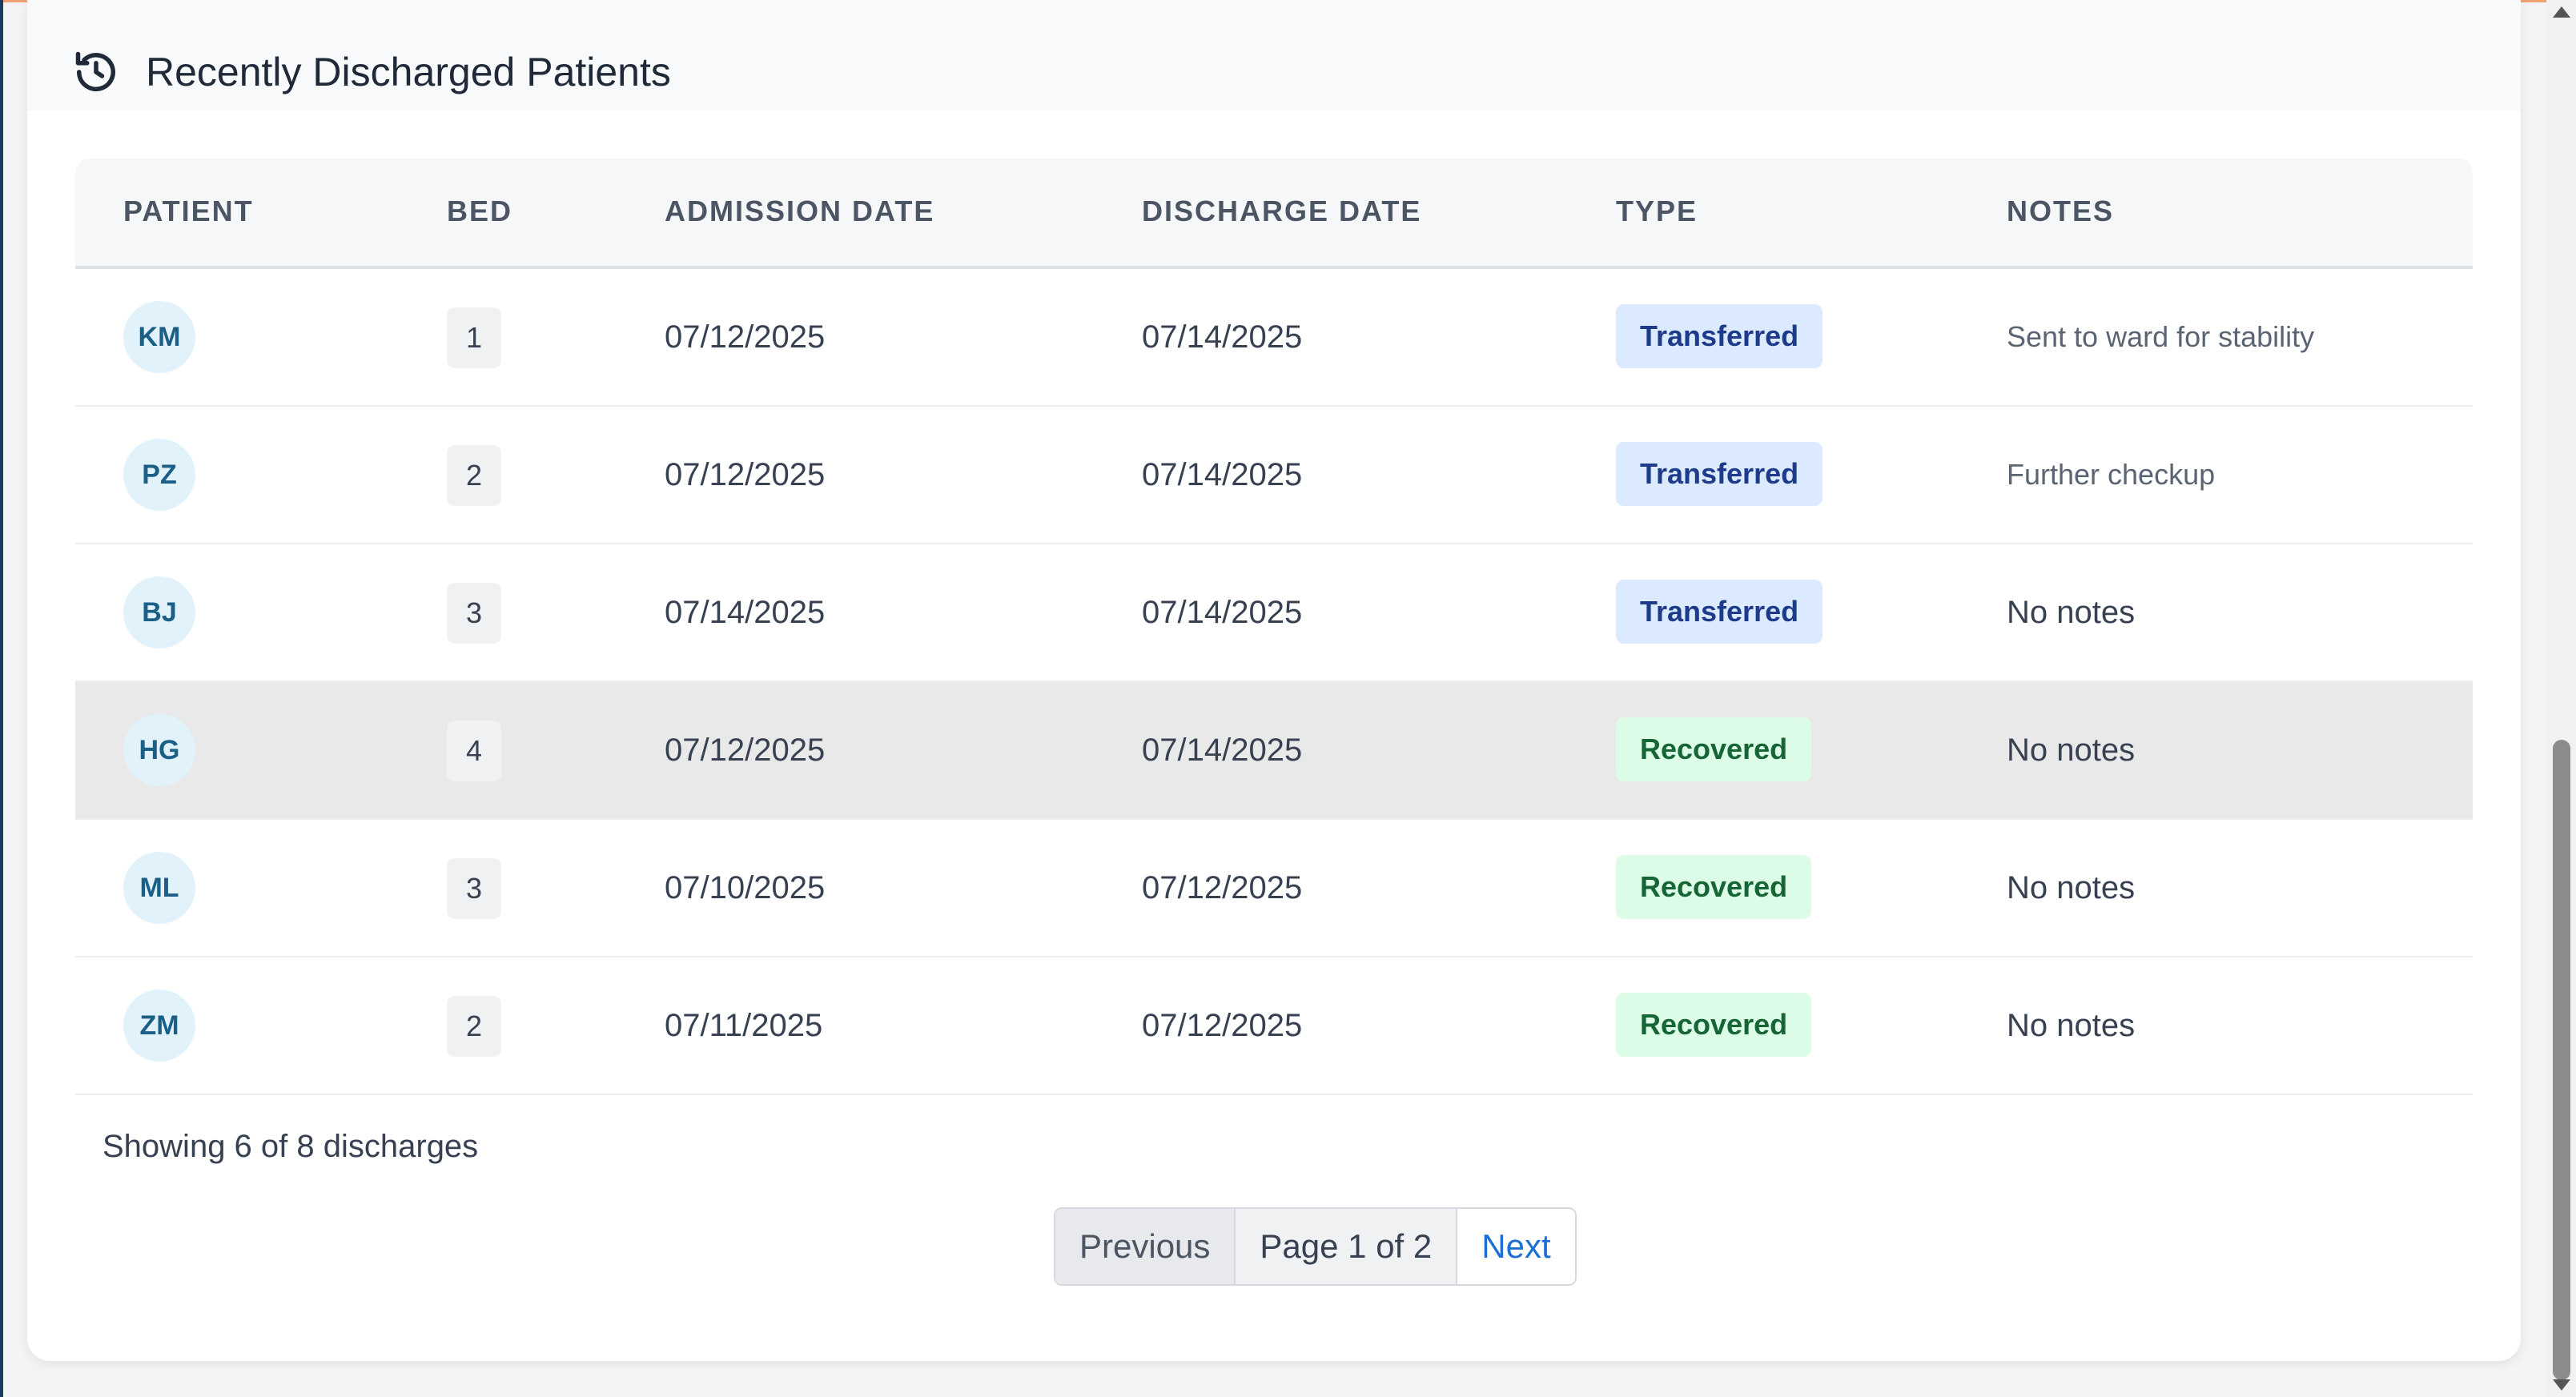 The width and height of the screenshot is (2576, 1397). Describe the element at coordinates (2561, 1385) in the screenshot. I see `scroll-down-arrow-icon` at that location.